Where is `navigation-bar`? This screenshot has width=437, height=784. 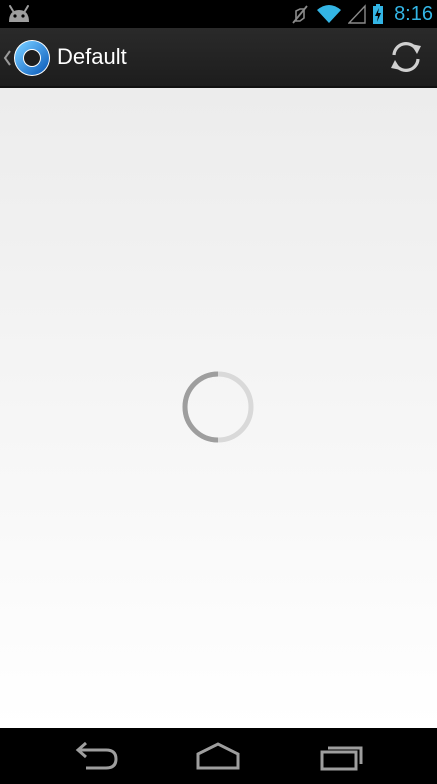 navigation-bar is located at coordinates (218, 756).